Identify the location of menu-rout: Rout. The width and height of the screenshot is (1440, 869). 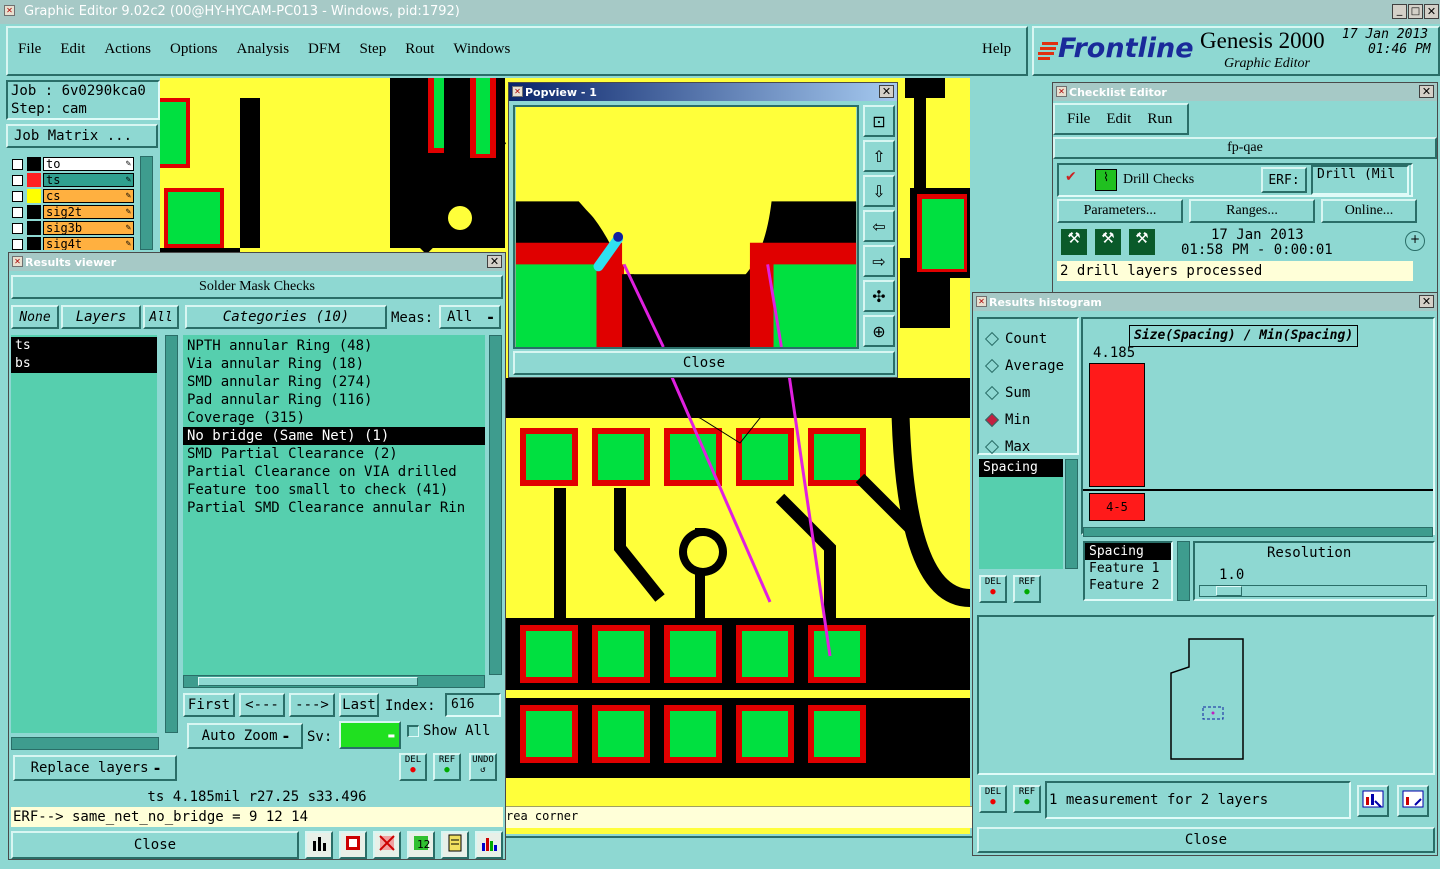
(419, 49).